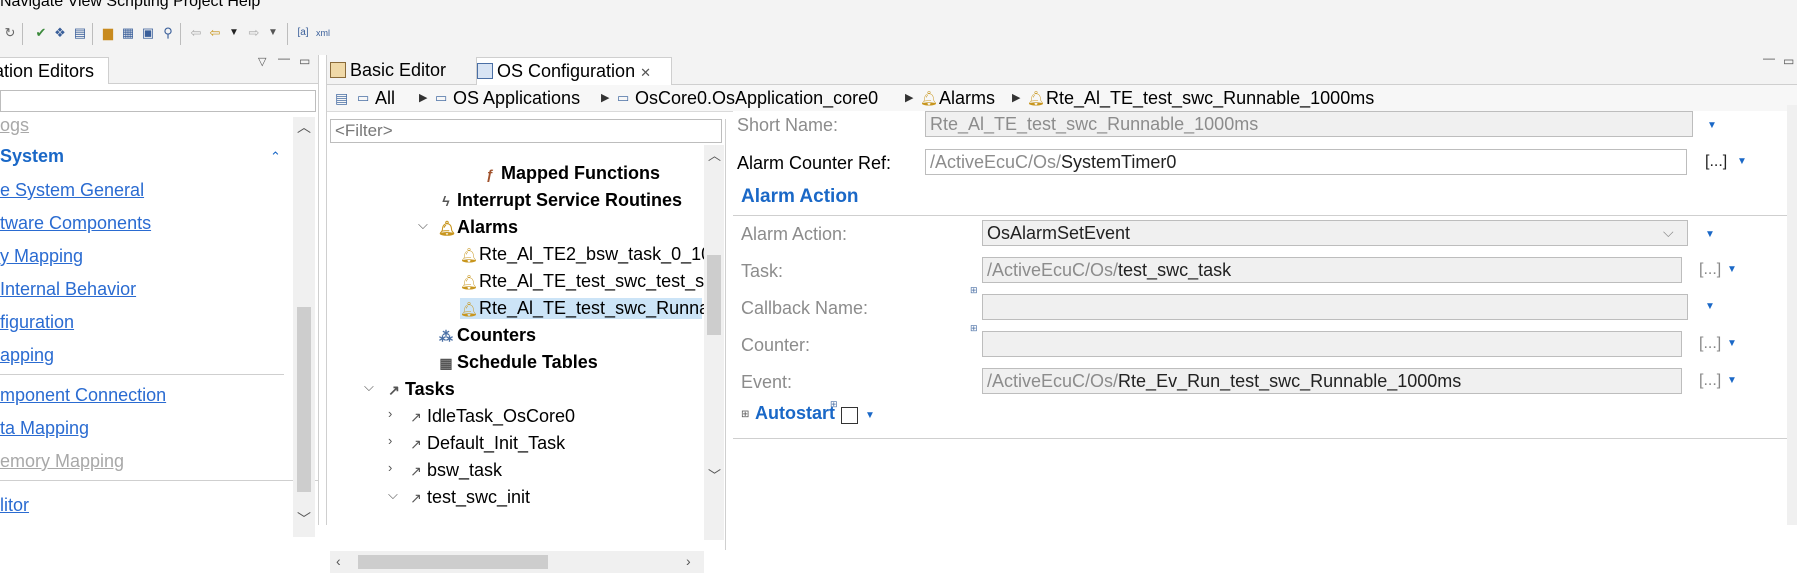  I want to click on alarm-action-section-title: Alarm Action, so click(800, 197).